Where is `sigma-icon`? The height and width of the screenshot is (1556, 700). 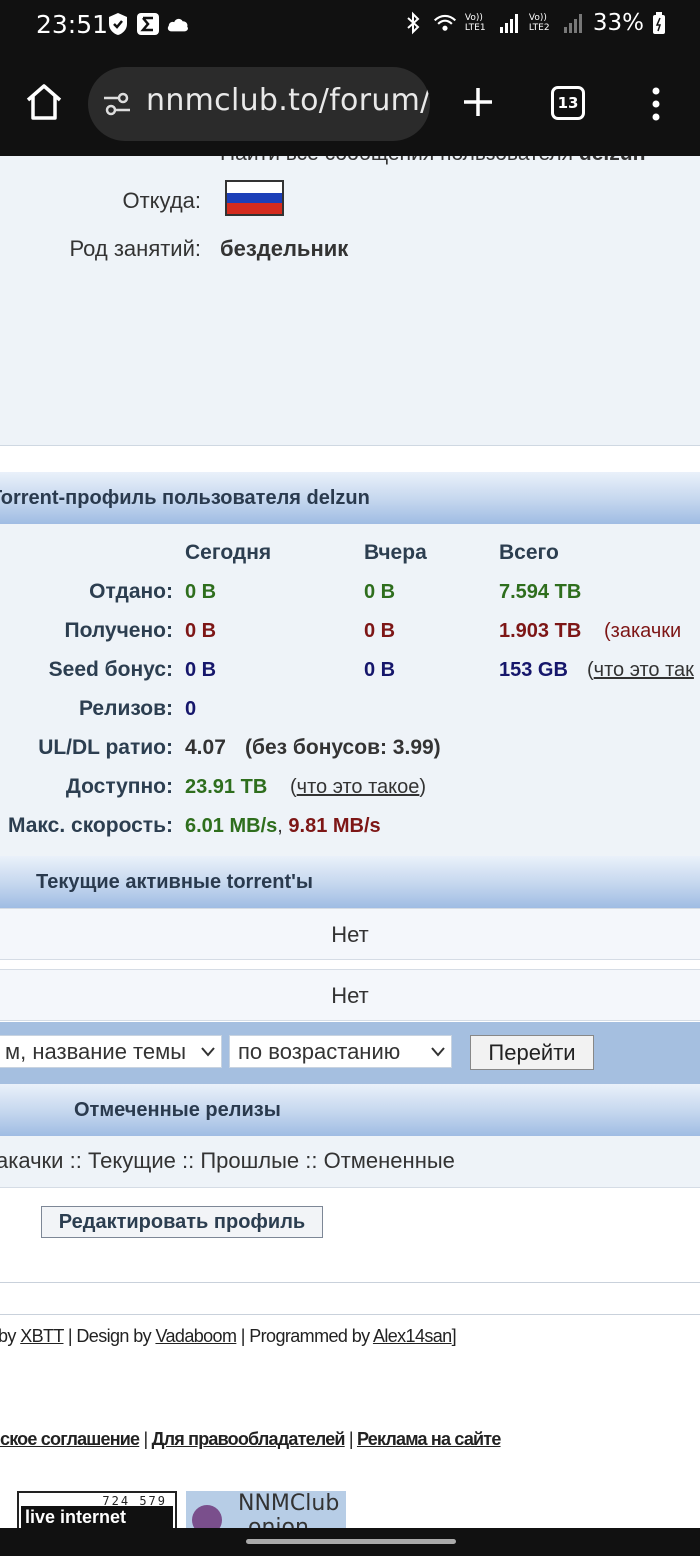
sigma-icon is located at coordinates (148, 24).